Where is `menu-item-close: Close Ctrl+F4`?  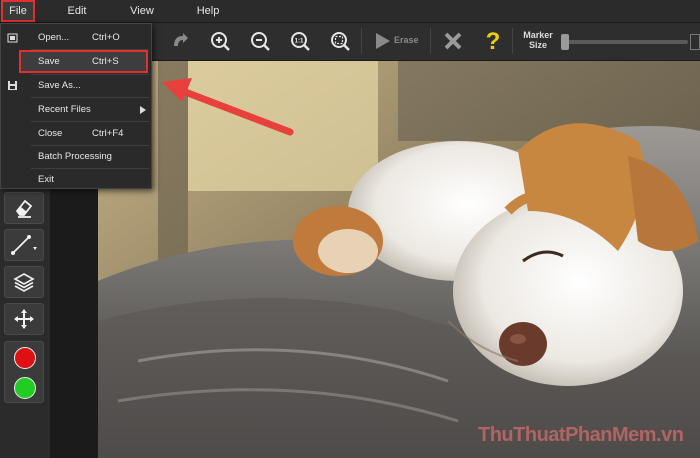 menu-item-close: Close Ctrl+F4 is located at coordinates (76, 133).